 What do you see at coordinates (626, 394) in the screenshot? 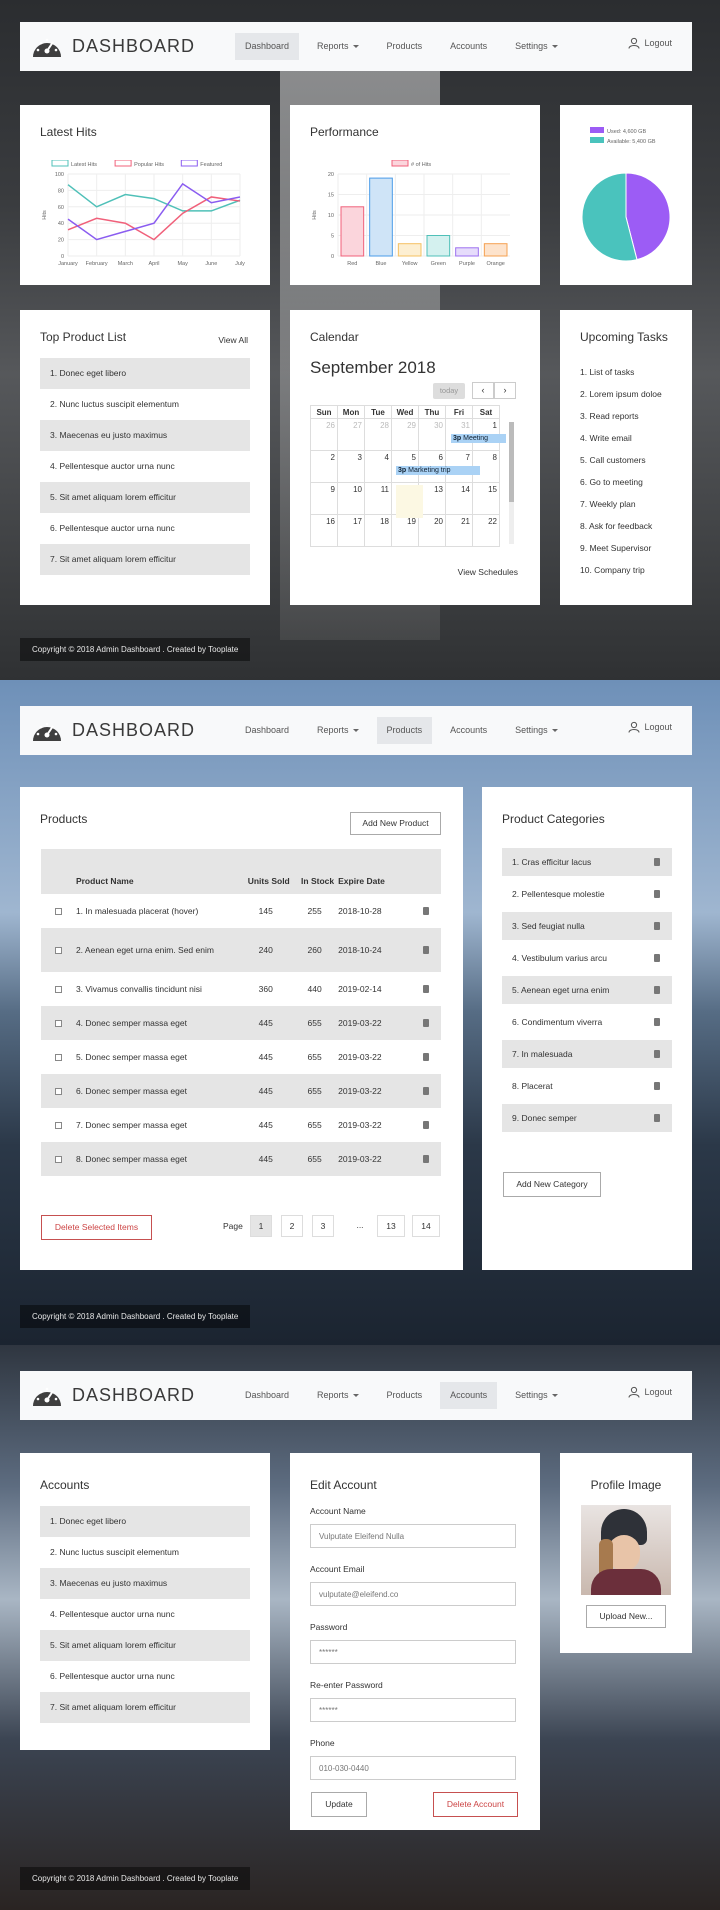
I see `list-item: 2. Lorem ipsum doloe` at bounding box center [626, 394].